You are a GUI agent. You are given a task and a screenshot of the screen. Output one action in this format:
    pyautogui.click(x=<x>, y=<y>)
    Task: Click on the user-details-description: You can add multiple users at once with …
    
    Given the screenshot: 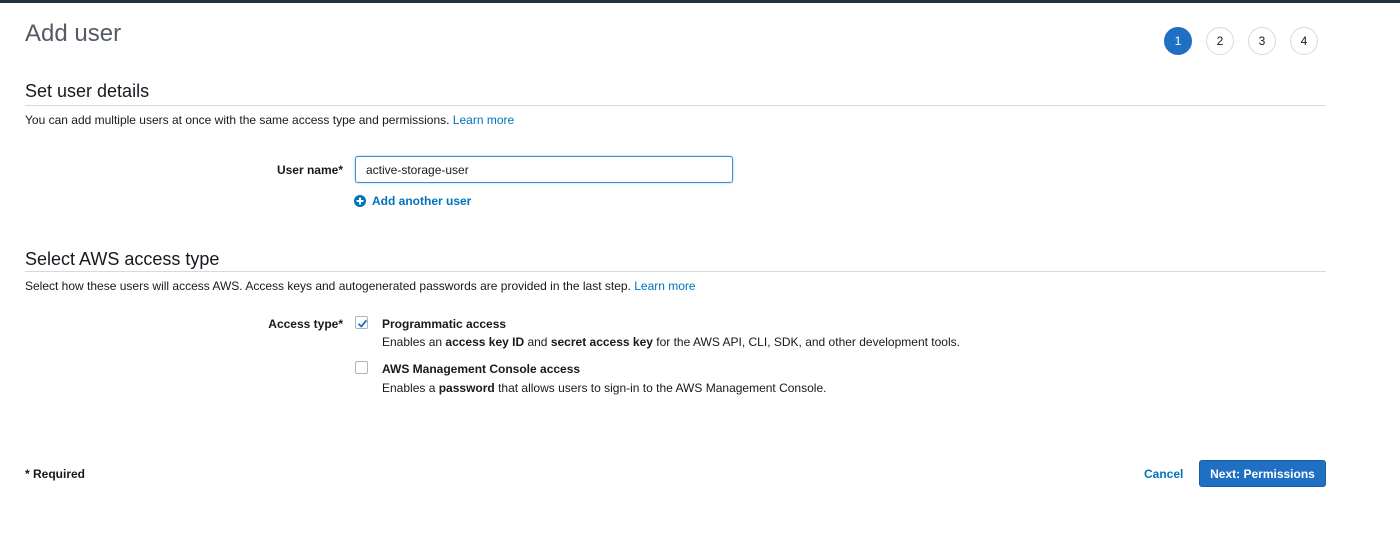 What is the action you would take?
    pyautogui.click(x=269, y=120)
    